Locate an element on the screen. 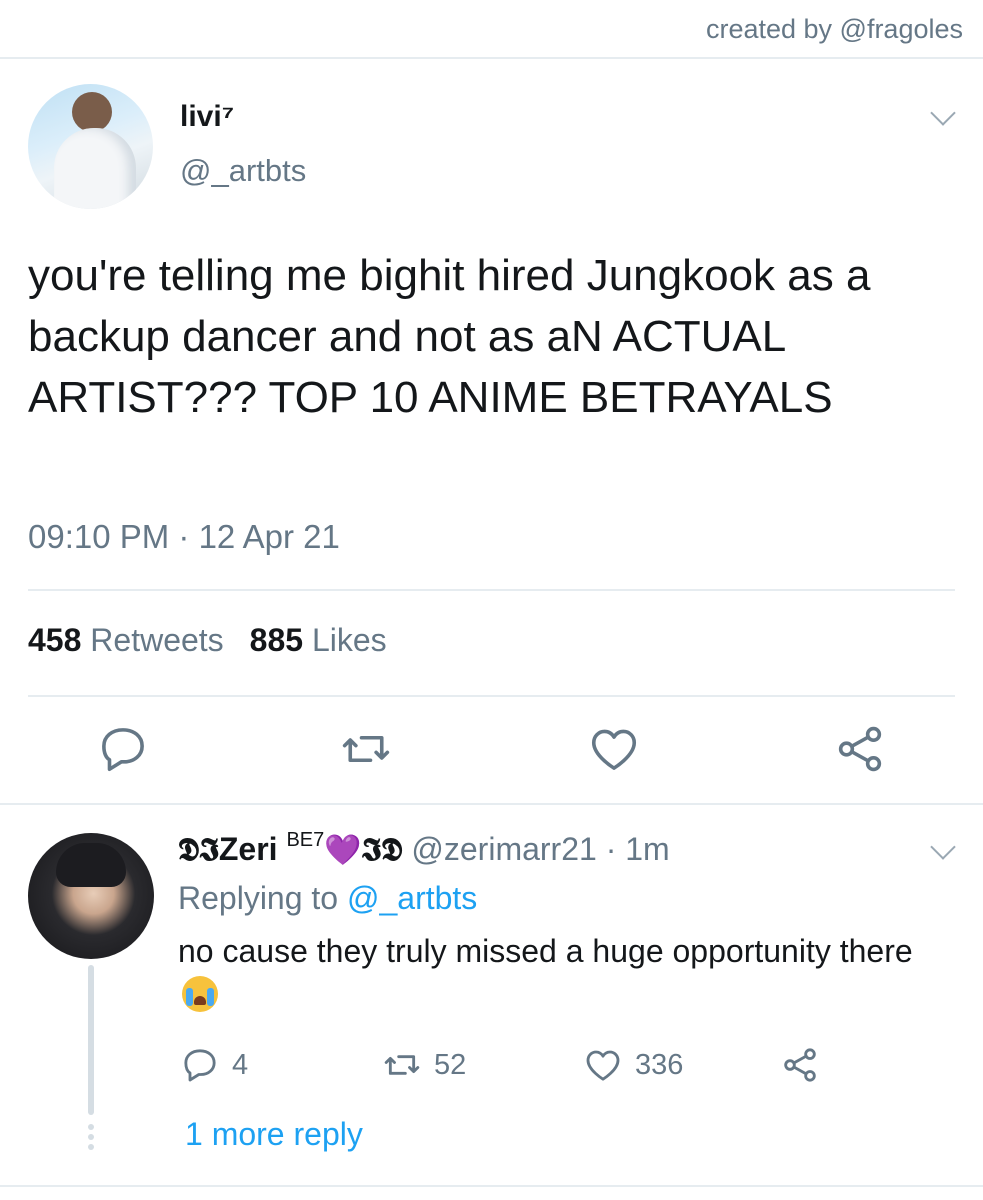 This screenshot has width=983, height=1200. retweet-button is located at coordinates (366, 749).